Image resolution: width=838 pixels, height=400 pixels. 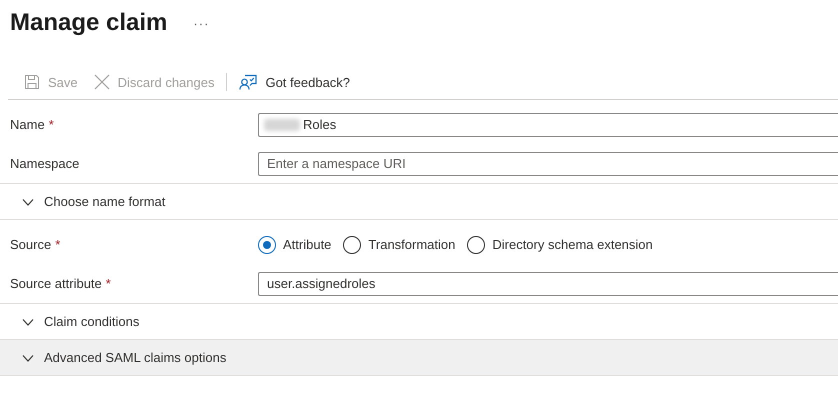 I want to click on input-field: Roles, so click(x=548, y=124).